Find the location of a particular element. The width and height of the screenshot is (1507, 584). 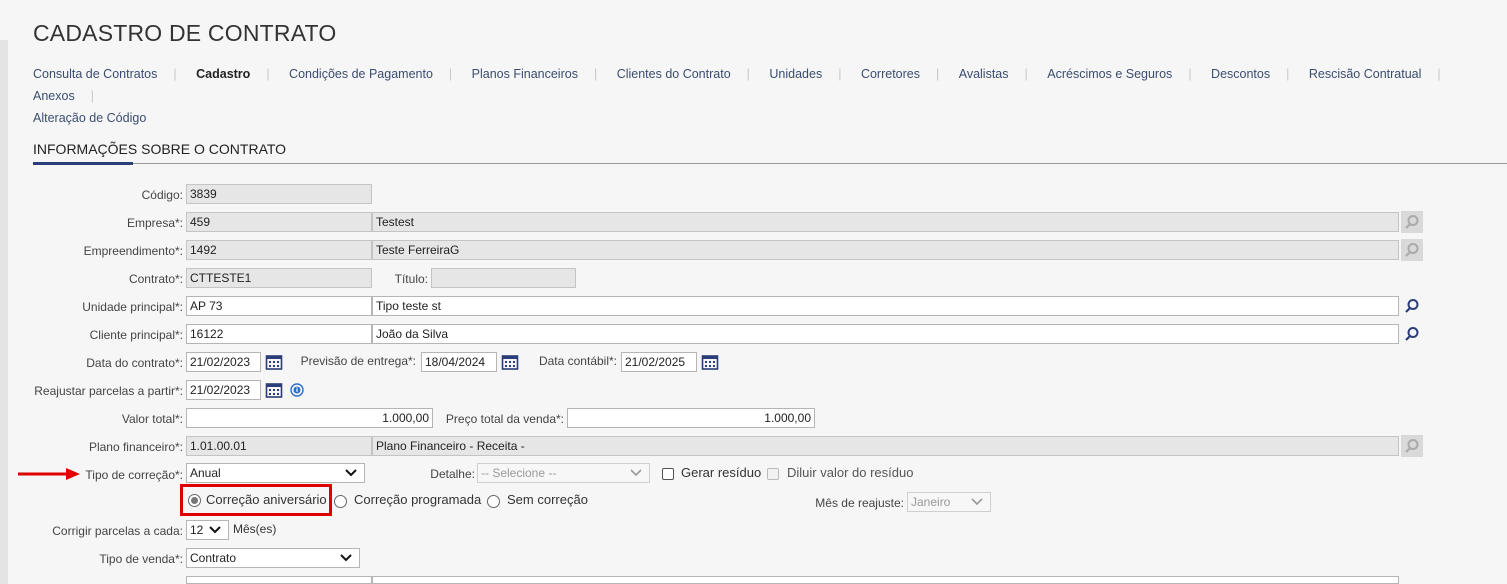

plano-financeiro-label: Plano financeiro*: is located at coordinates (135, 447).